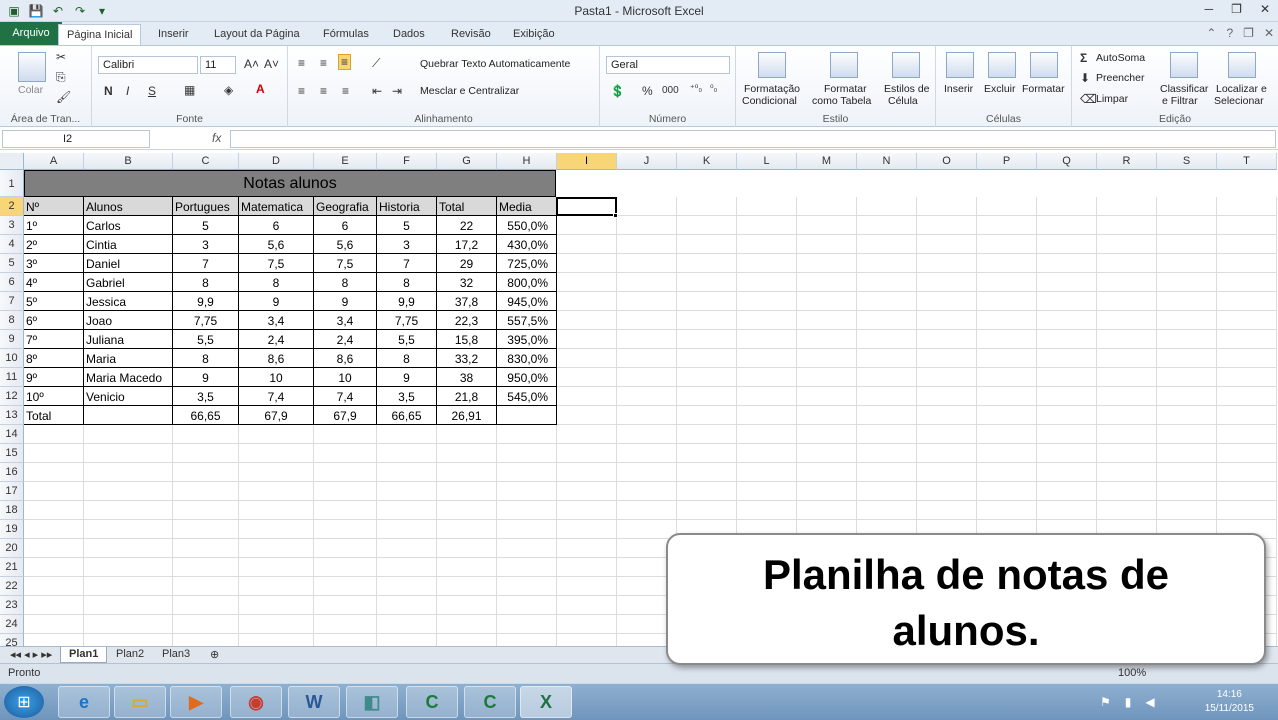 The height and width of the screenshot is (720, 1278). Describe the element at coordinates (490, 702) in the screenshot. I see `camtasia-icon-2: C` at that location.